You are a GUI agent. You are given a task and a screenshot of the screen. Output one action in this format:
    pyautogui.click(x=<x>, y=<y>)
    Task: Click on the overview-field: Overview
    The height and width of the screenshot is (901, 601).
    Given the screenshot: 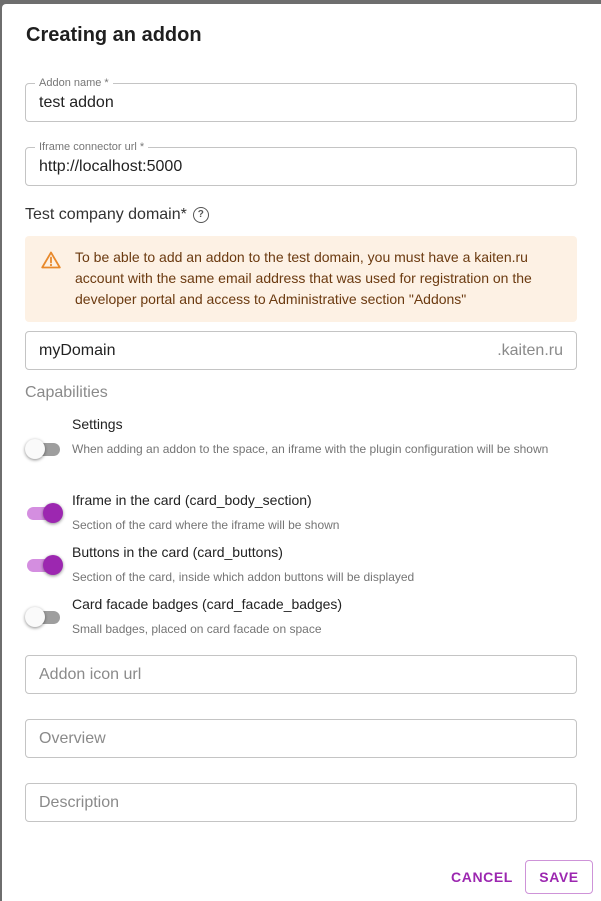 What is the action you would take?
    pyautogui.click(x=301, y=738)
    